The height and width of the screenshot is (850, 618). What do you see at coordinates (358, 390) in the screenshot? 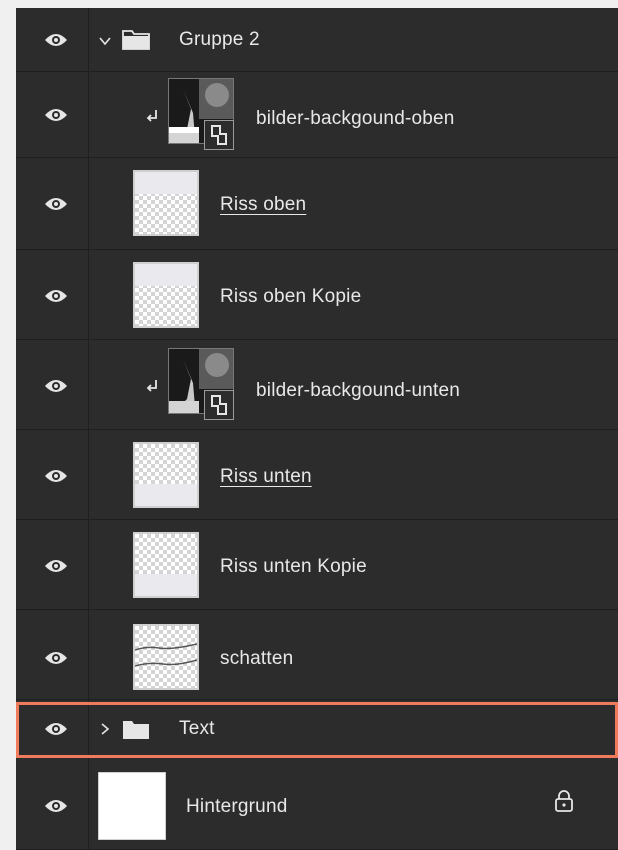
I see `layer-name: bilder-backgound-unten` at bounding box center [358, 390].